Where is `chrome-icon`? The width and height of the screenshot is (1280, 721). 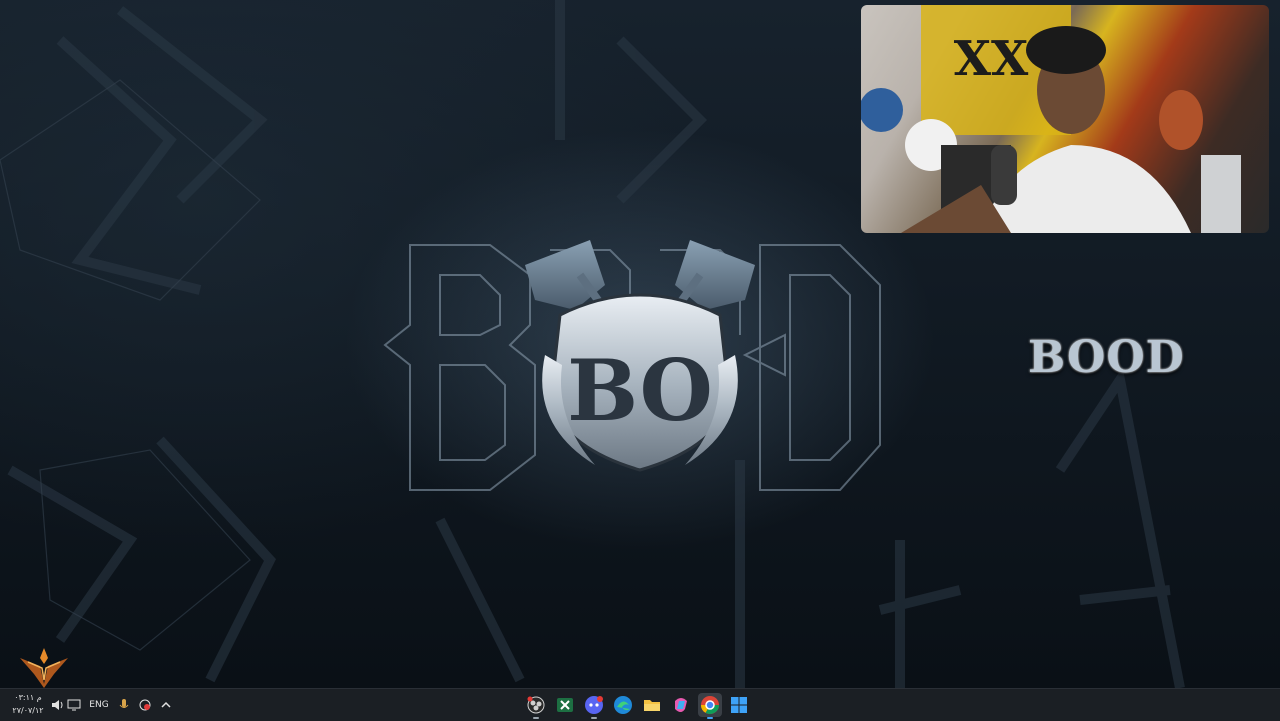
chrome-icon is located at coordinates (710, 706).